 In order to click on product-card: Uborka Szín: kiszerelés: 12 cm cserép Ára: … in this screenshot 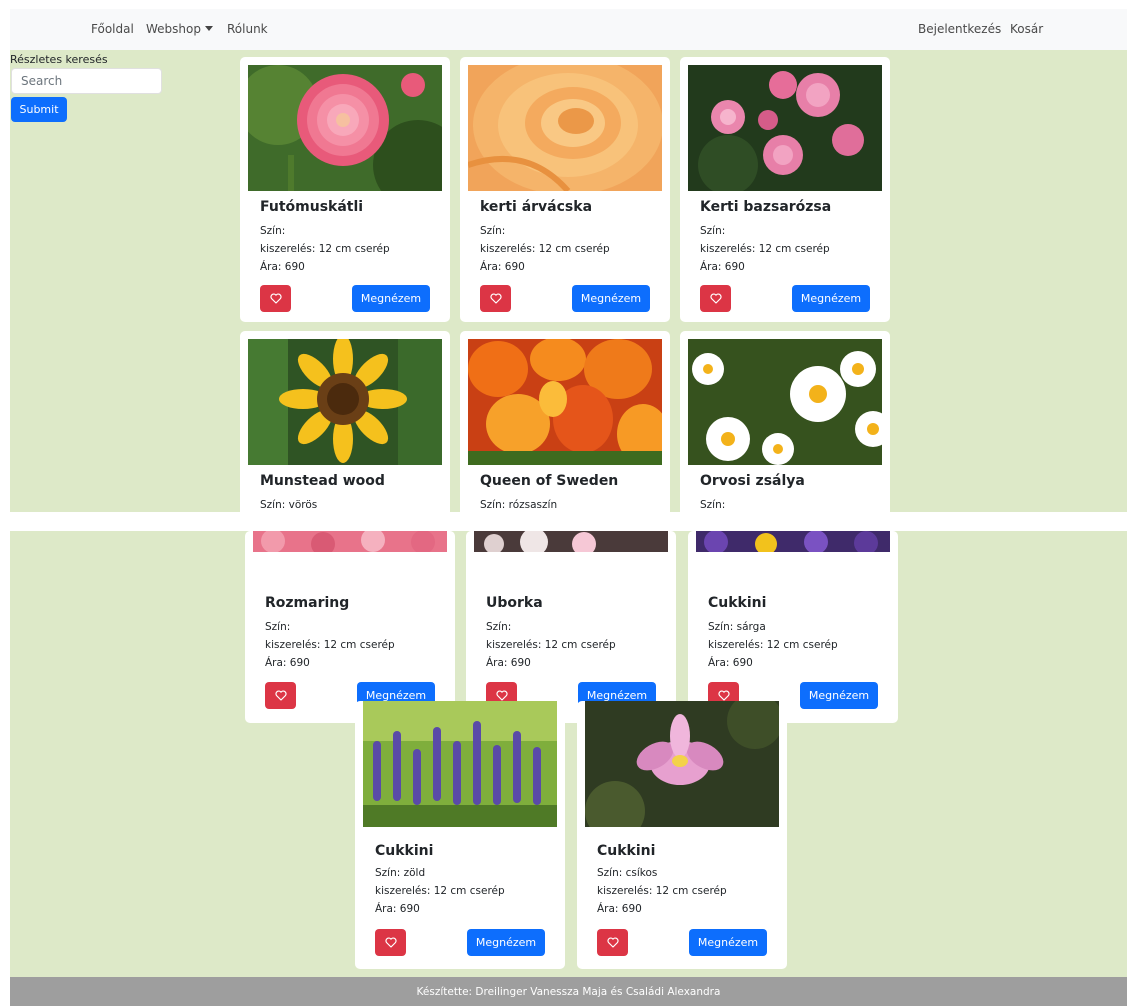, I will do `click(571, 627)`.